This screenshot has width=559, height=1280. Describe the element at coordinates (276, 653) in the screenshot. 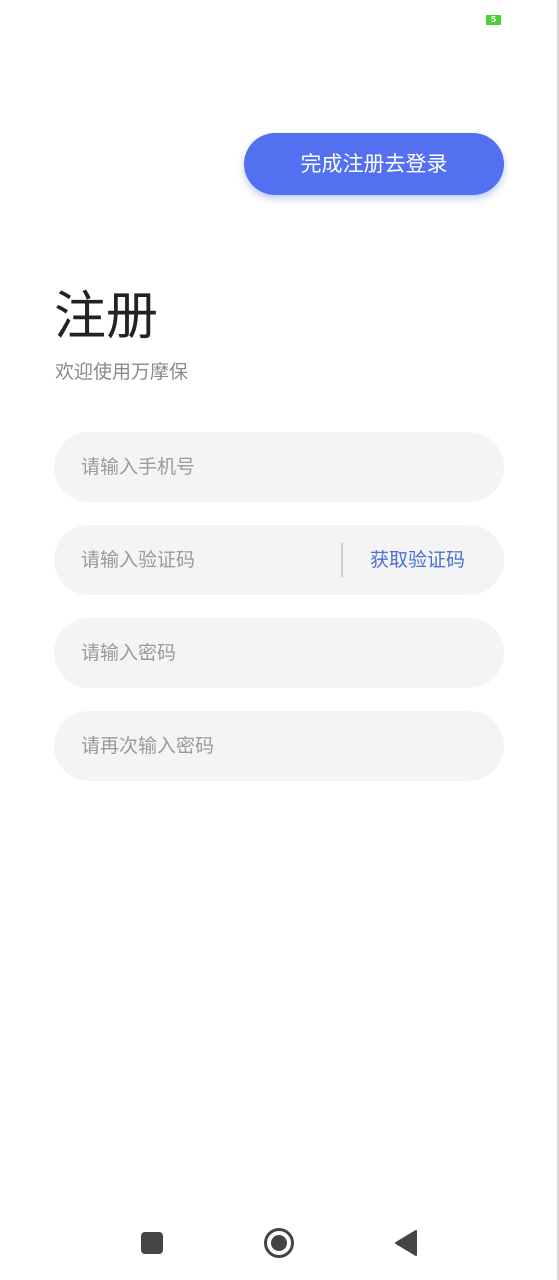

I see `password-input` at that location.